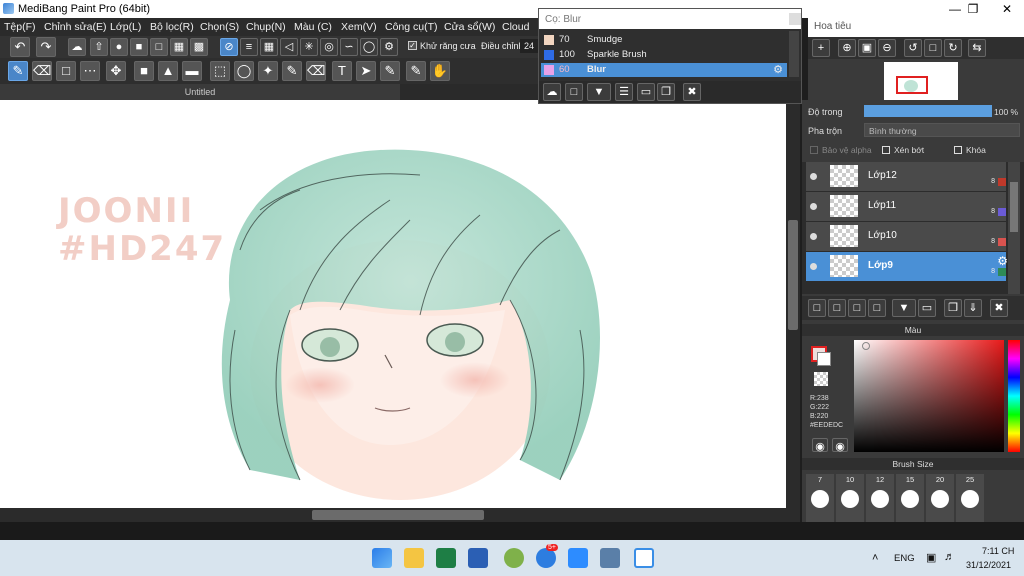  Describe the element at coordinates (266, 27) in the screenshot. I see `menu-capture: Chụp(N)` at that location.